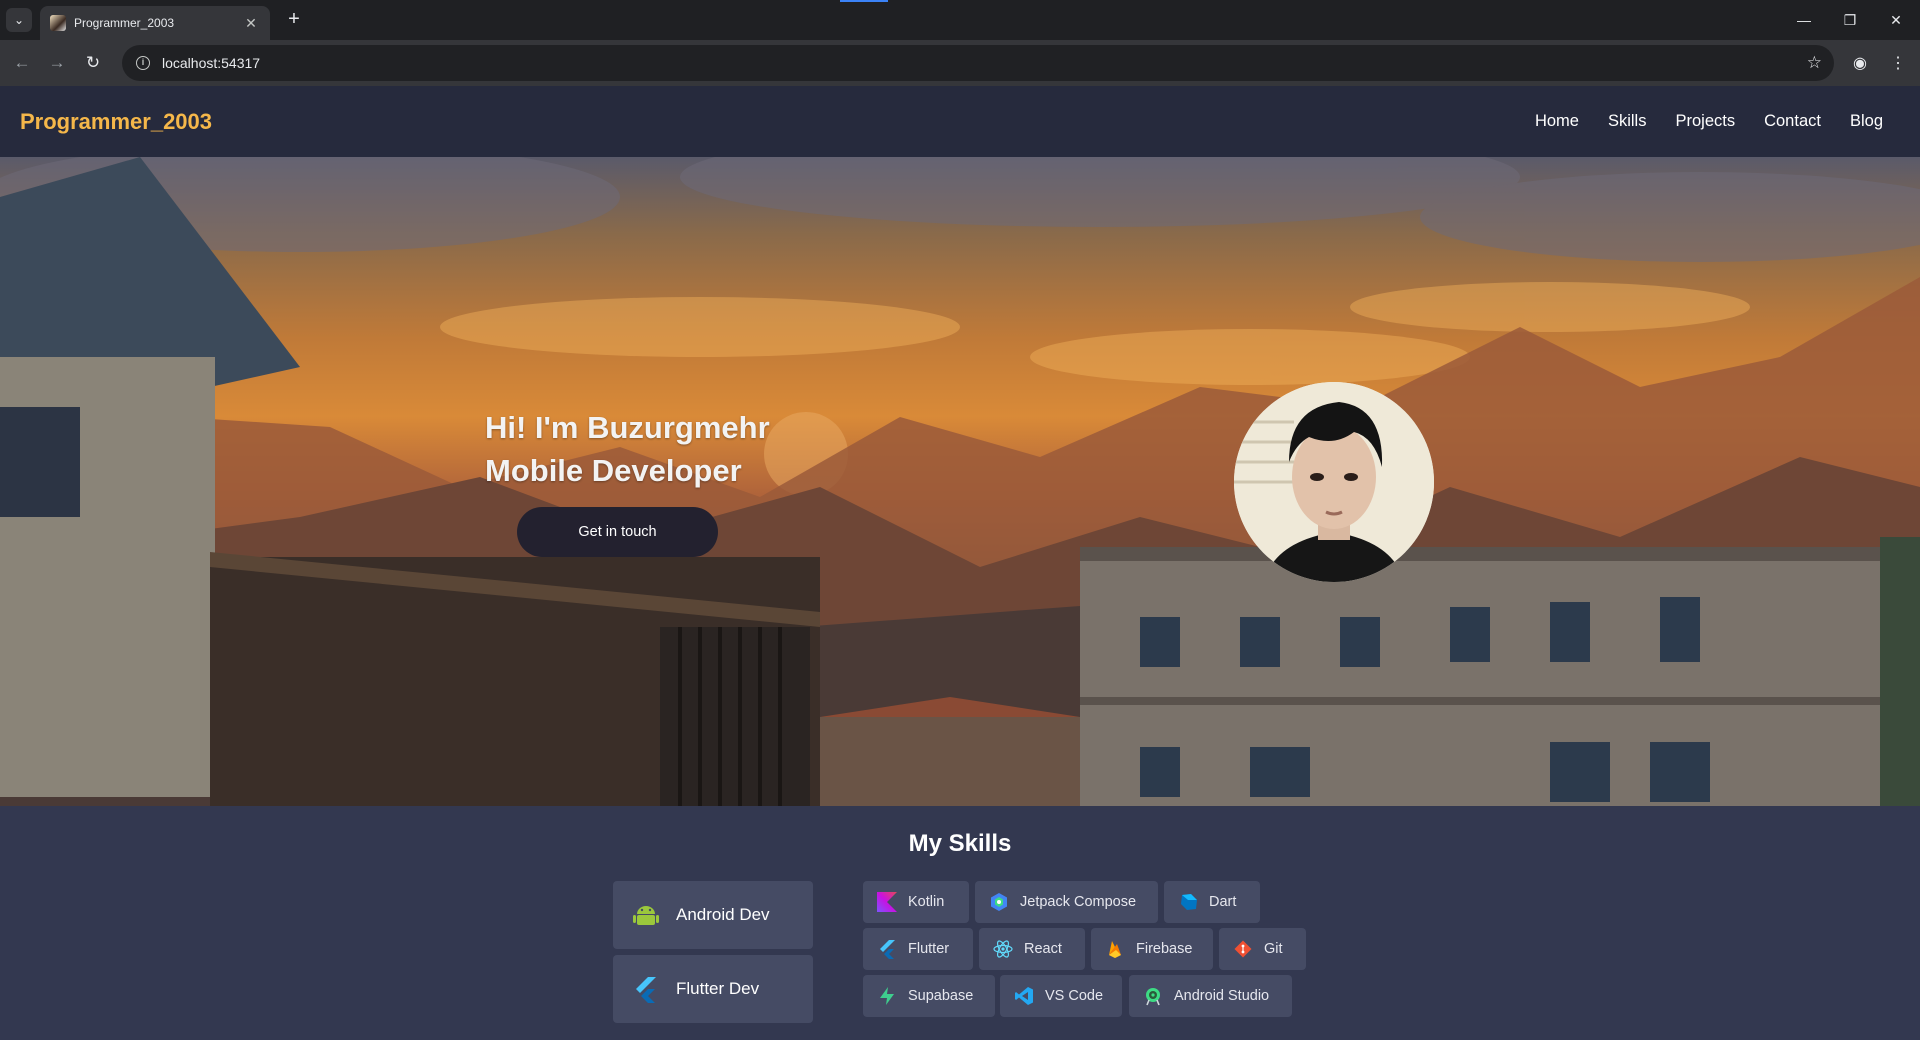 The image size is (1920, 1040). I want to click on nav-contact: Contact, so click(1792, 121).